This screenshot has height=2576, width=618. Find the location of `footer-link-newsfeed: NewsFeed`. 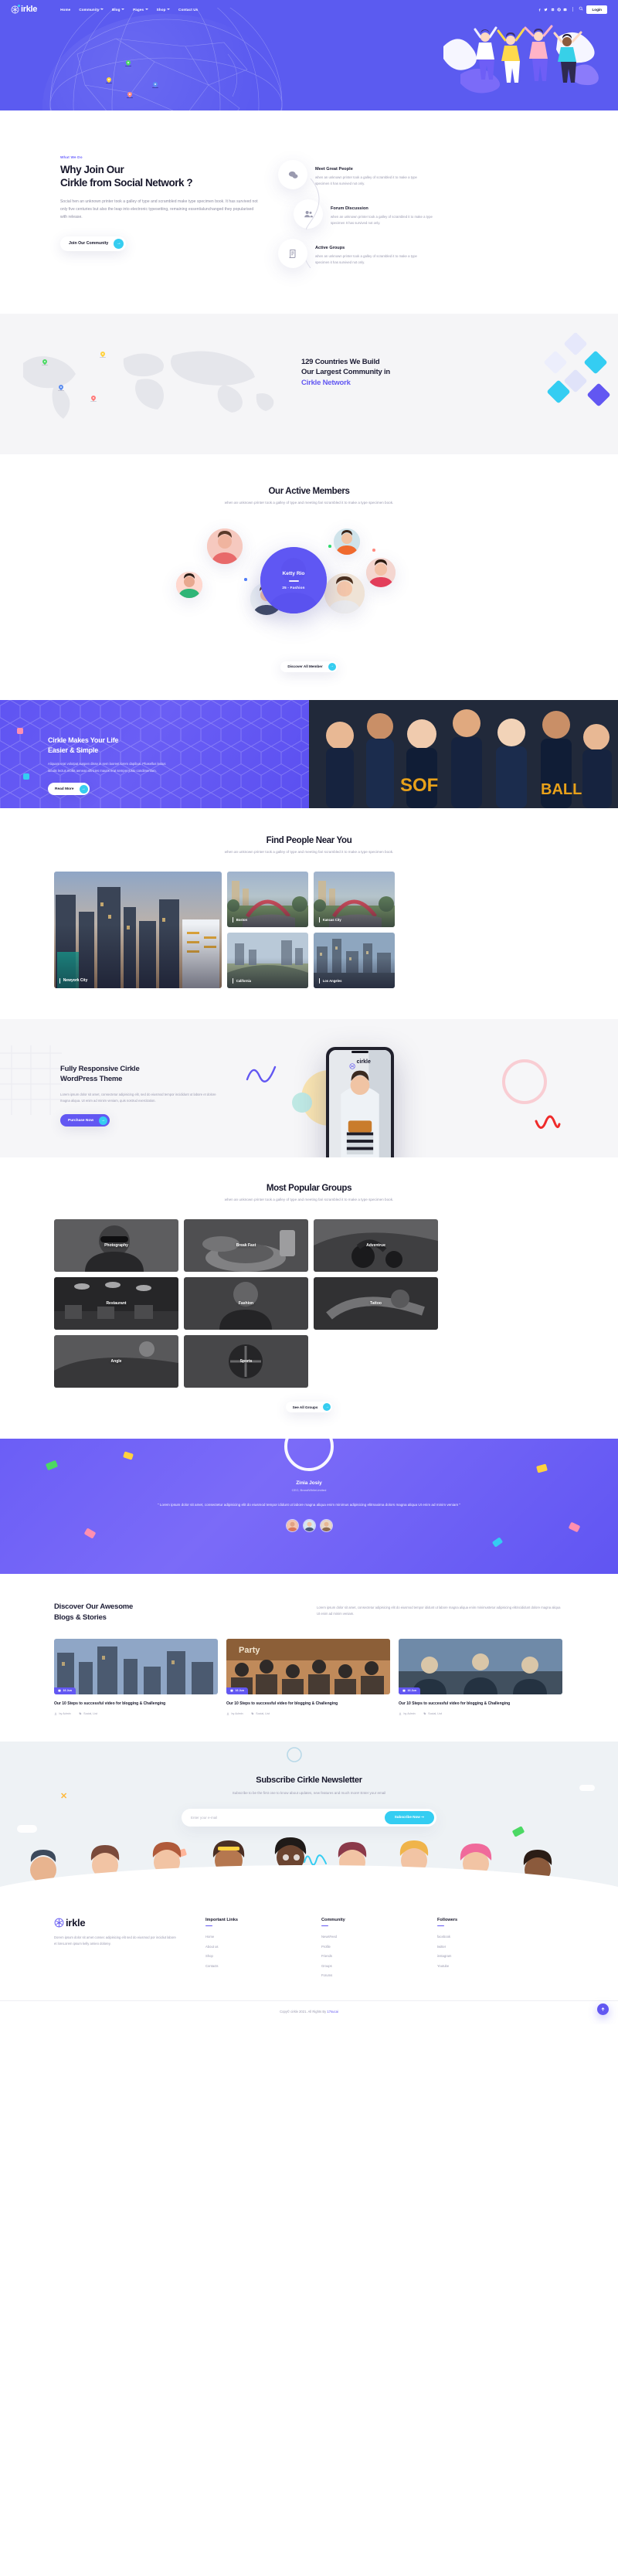

footer-link-newsfeed: NewsFeed is located at coordinates (379, 1937).